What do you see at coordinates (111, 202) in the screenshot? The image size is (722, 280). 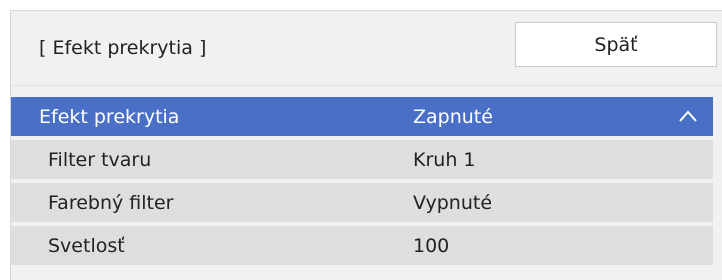 I see `menu-item-label: Farebný filter` at bounding box center [111, 202].